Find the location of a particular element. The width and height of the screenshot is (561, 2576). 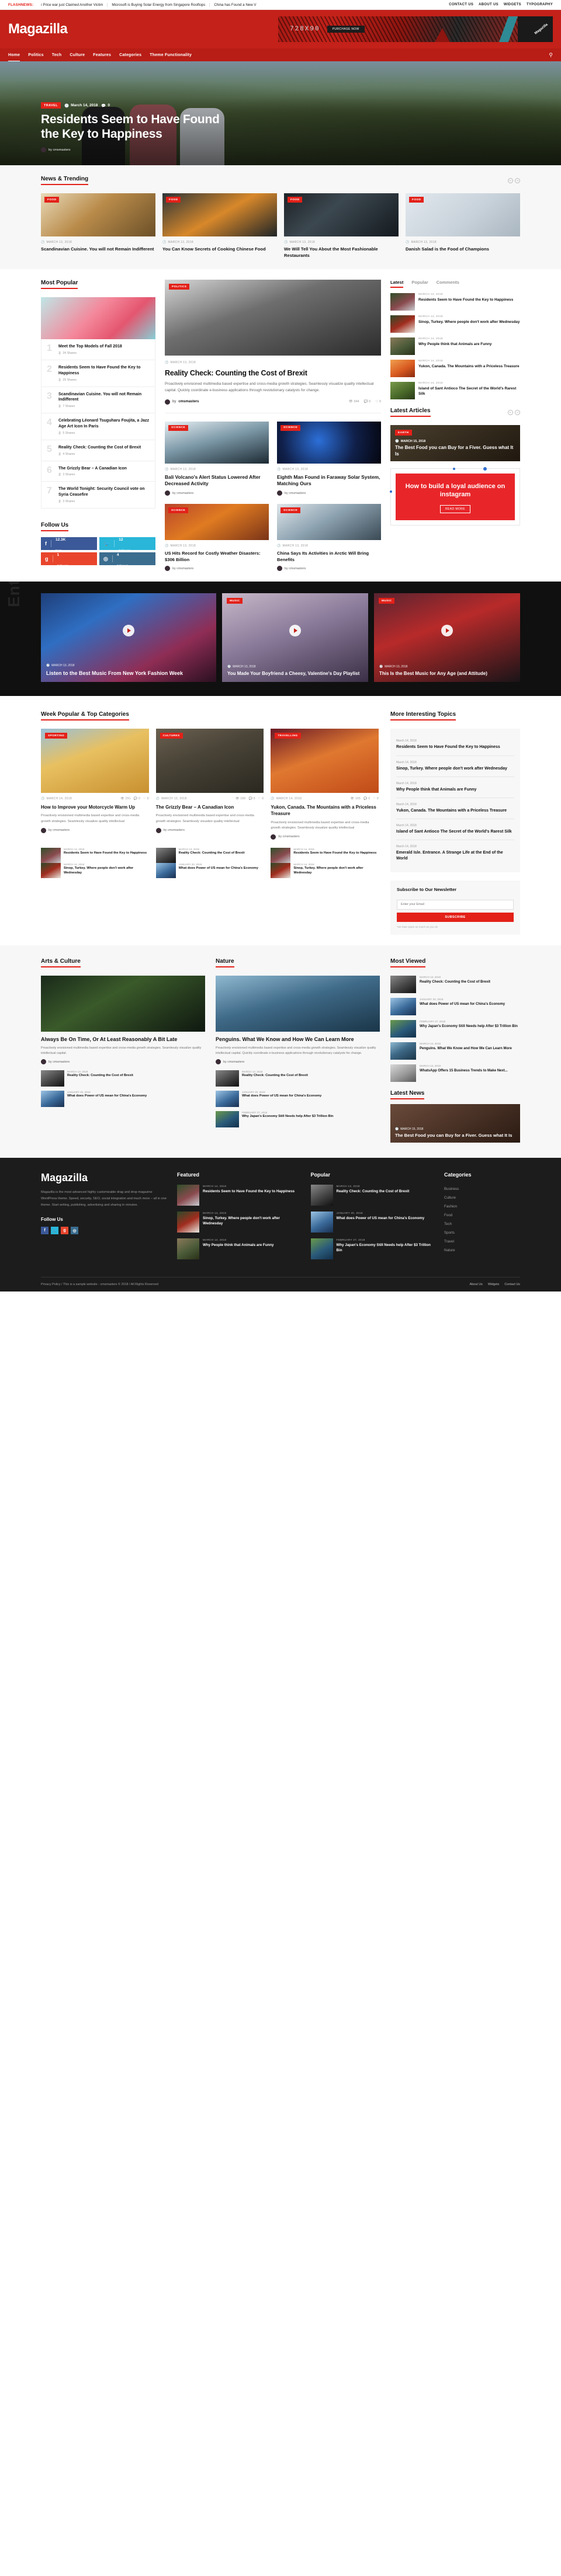

top-nav-widgets: WIDGETS is located at coordinates (512, 4).